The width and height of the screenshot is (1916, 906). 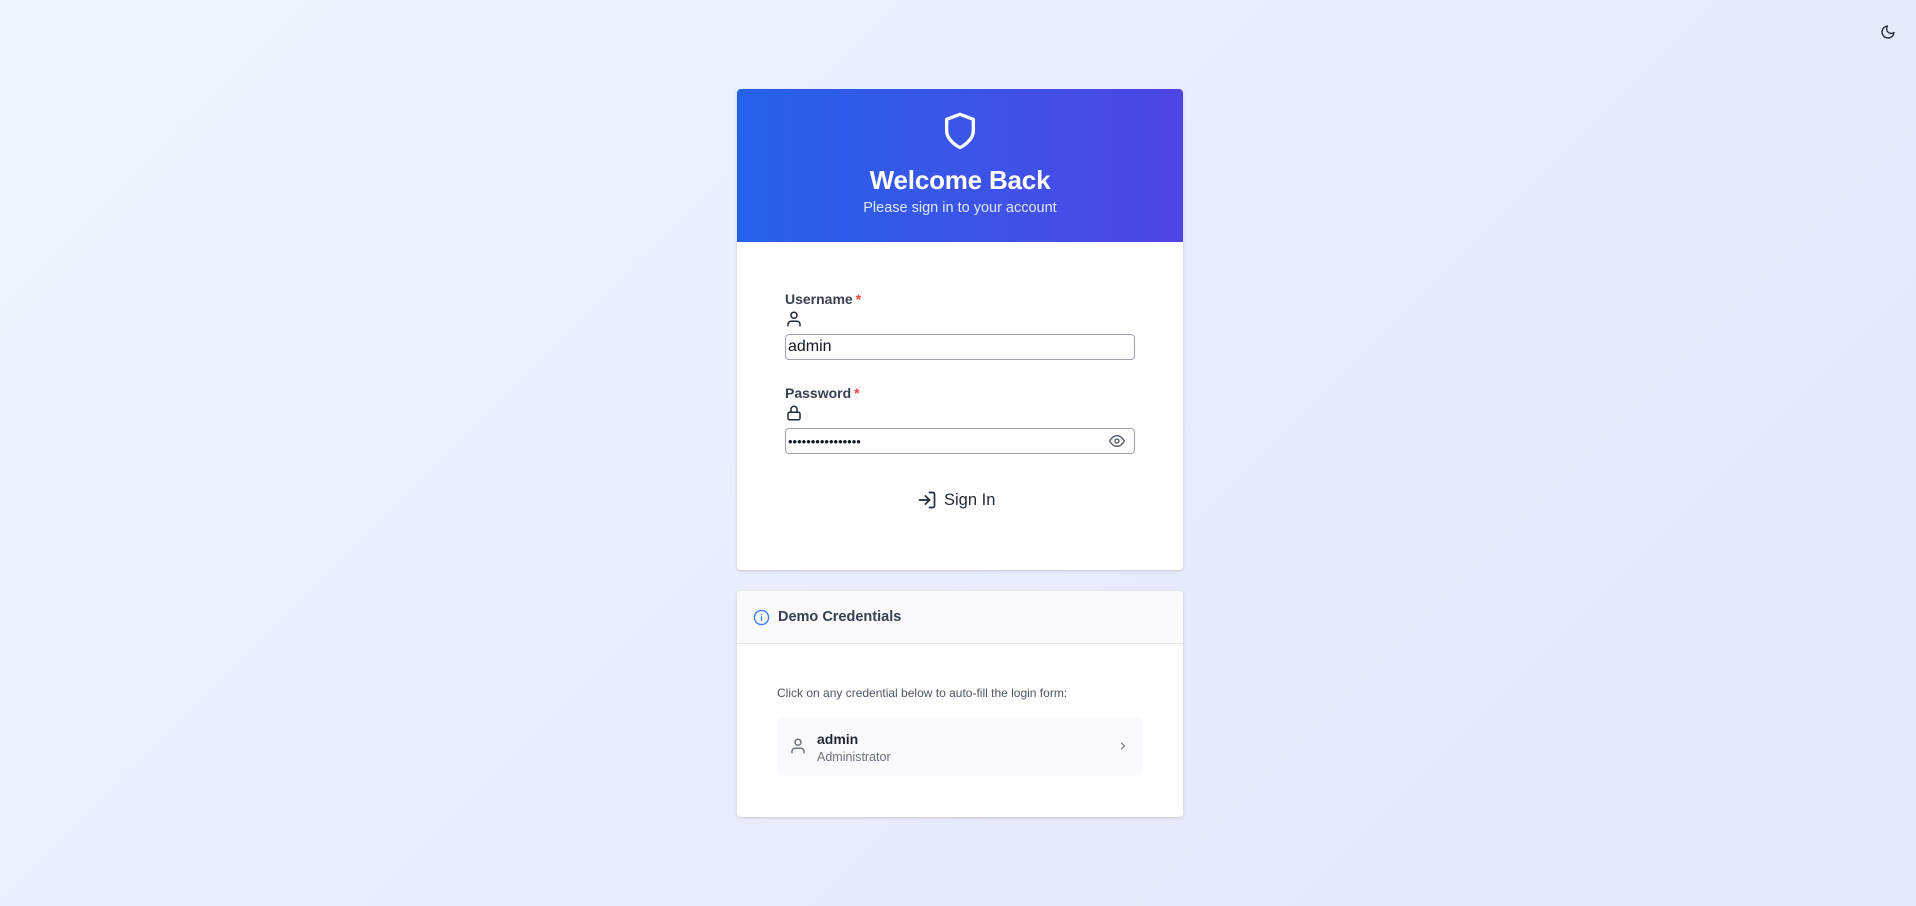 I want to click on credential-item-admin: admin Administrator, so click(x=960, y=746).